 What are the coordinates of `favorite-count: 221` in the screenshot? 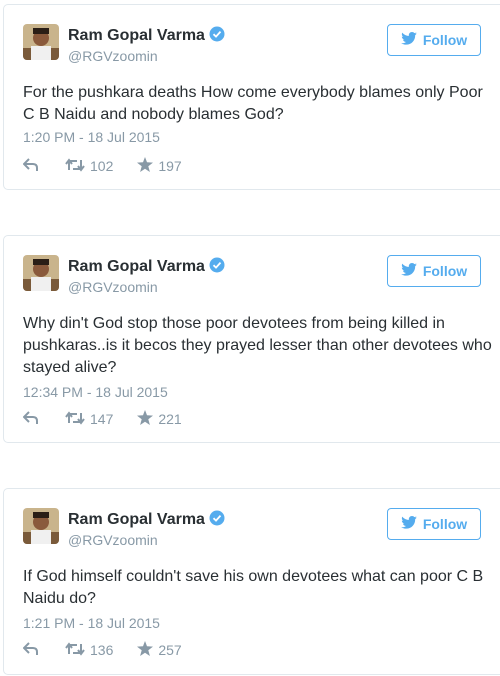 It's located at (170, 419).